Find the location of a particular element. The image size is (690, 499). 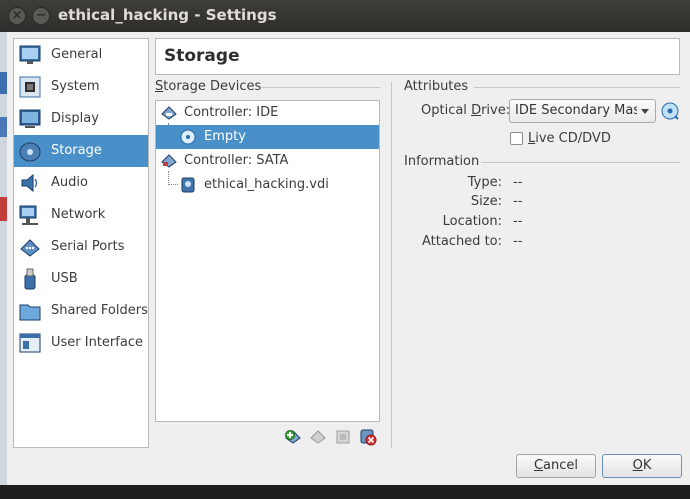

remove-attachment-icon is located at coordinates (343, 437).